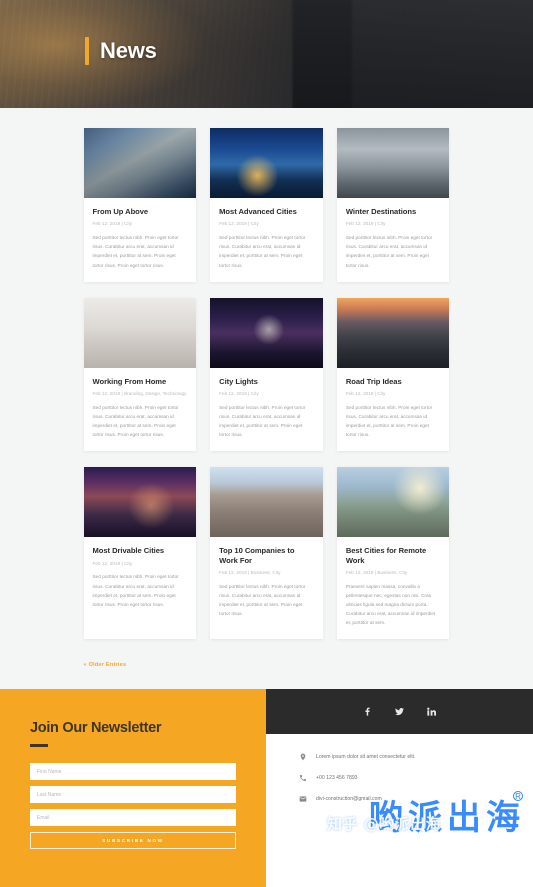 Image resolution: width=533 pixels, height=887 pixels. What do you see at coordinates (128, 50) in the screenshot?
I see `page-title: News` at bounding box center [128, 50].